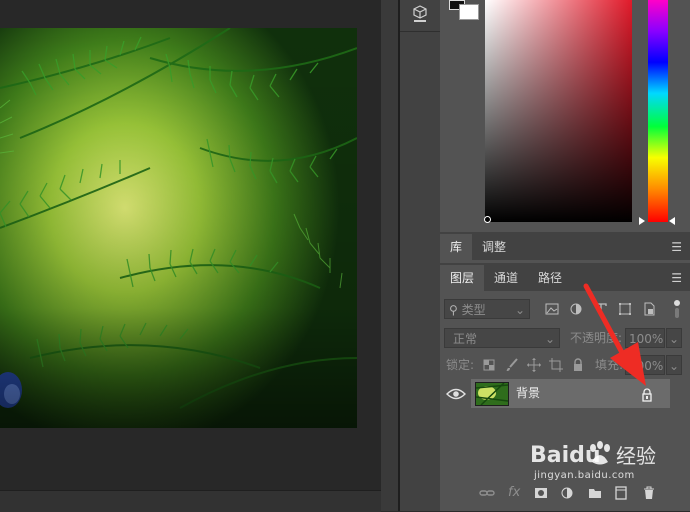 This screenshot has width=690, height=512. Describe the element at coordinates (190, 501) in the screenshot. I see `document-bottom-bar` at that location.